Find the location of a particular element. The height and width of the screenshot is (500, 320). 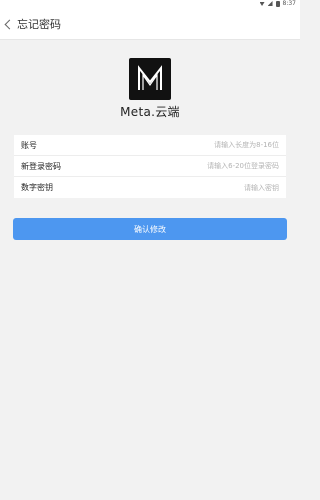

battery-icon is located at coordinates (277, 3).